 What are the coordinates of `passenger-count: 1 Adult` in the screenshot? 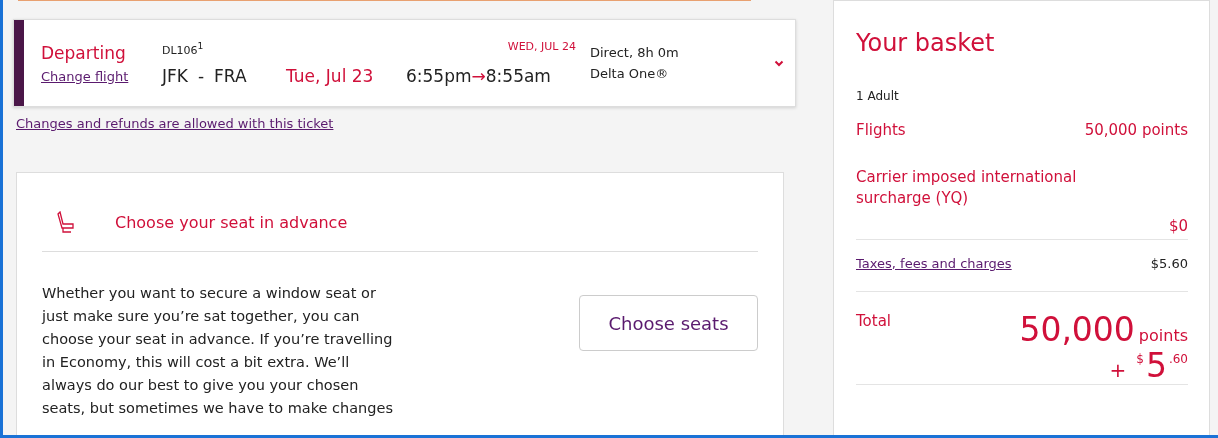 It's located at (878, 96).